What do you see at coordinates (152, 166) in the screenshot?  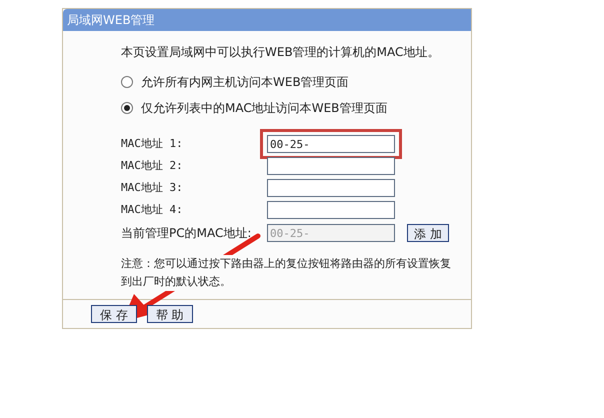 I see `field-label: MAC地址 2:` at bounding box center [152, 166].